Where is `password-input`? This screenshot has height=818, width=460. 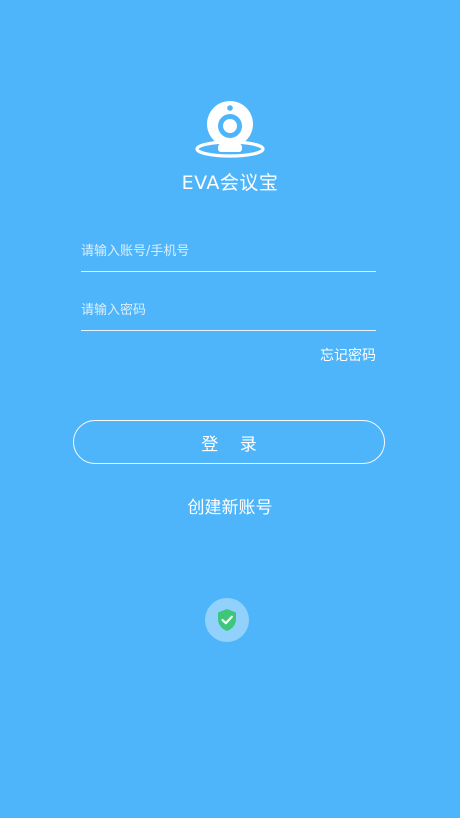
password-input is located at coordinates (228, 310).